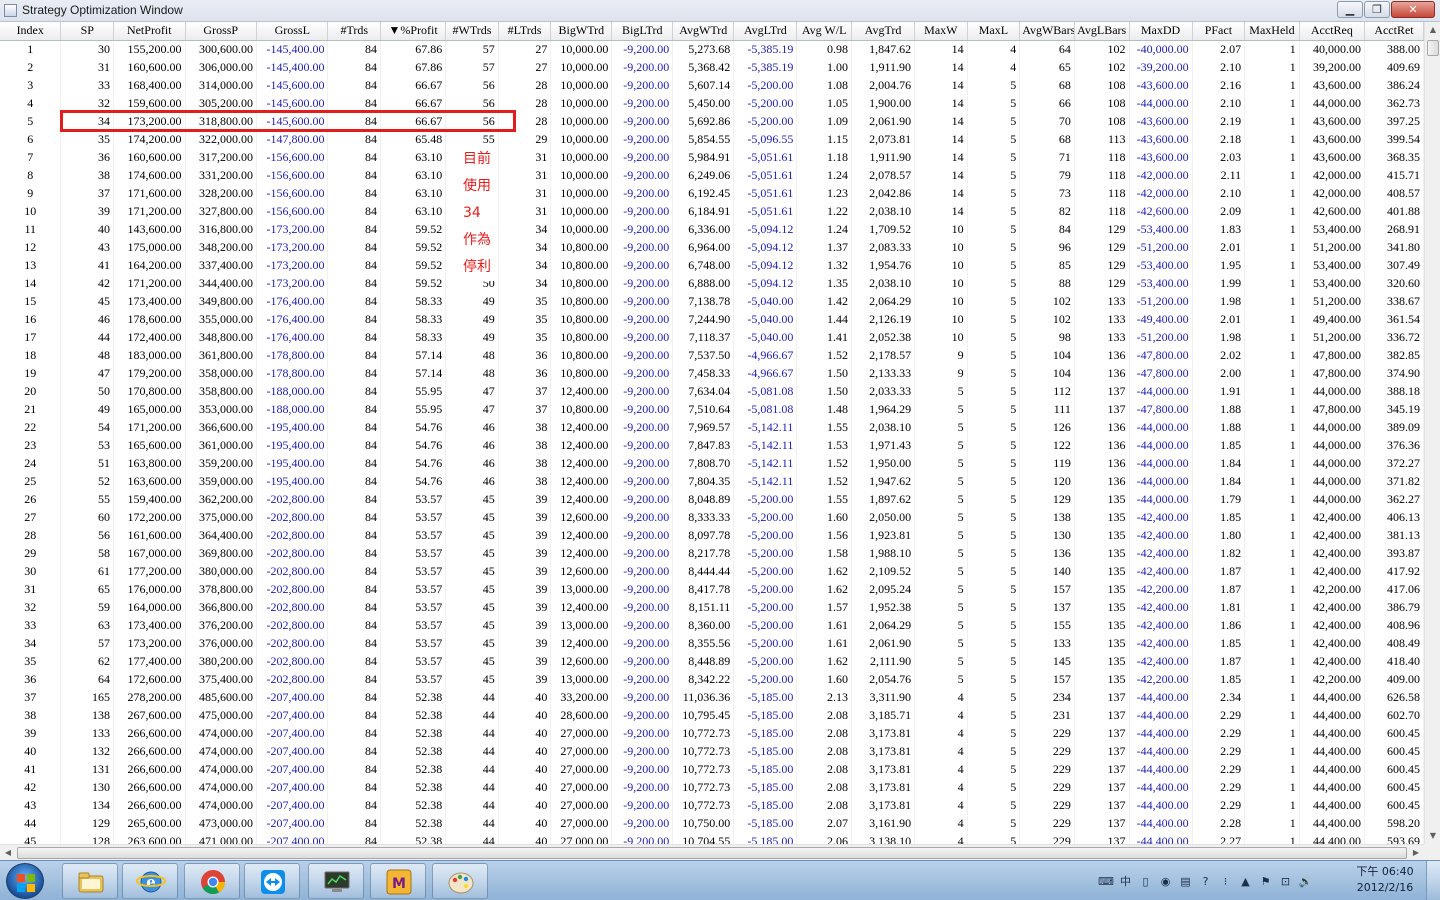  I want to click on cell-wl: 1.24, so click(824, 175).